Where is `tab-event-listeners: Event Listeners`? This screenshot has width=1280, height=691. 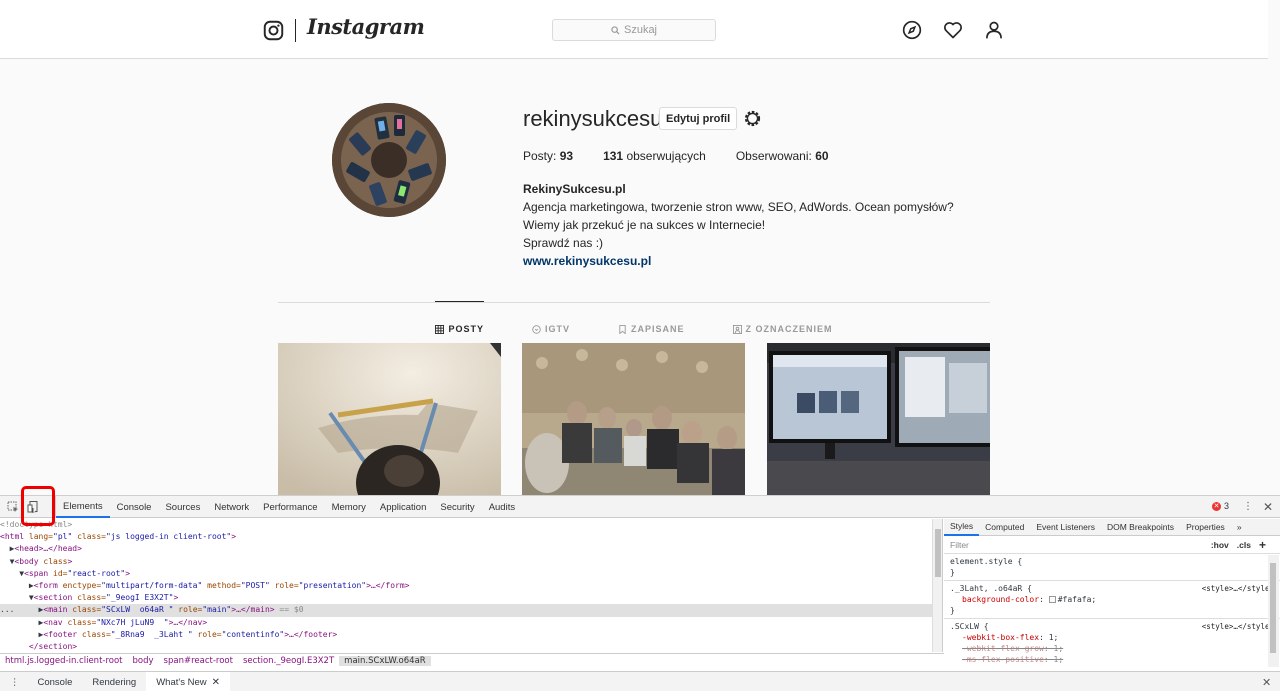 tab-event-listeners: Event Listeners is located at coordinates (1065, 527).